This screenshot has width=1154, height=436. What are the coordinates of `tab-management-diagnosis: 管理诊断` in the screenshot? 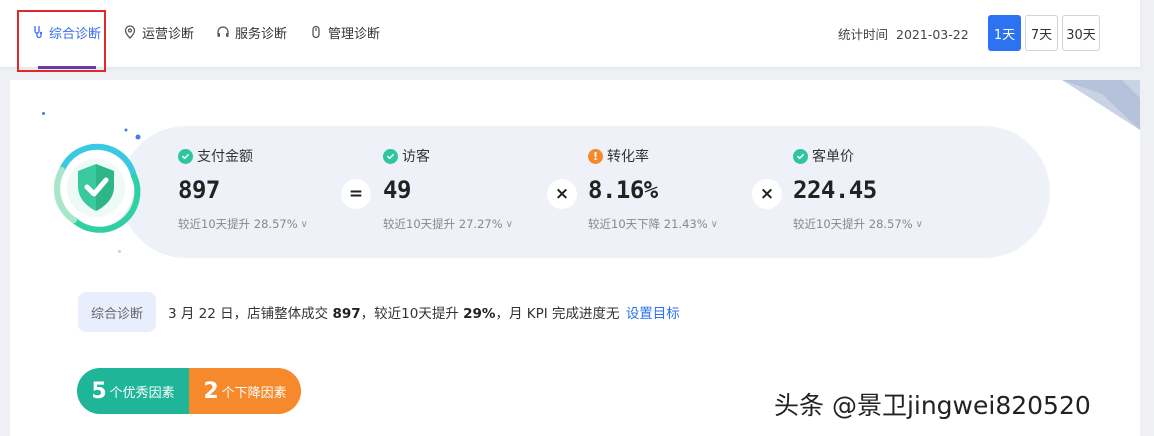 It's located at (344, 32).